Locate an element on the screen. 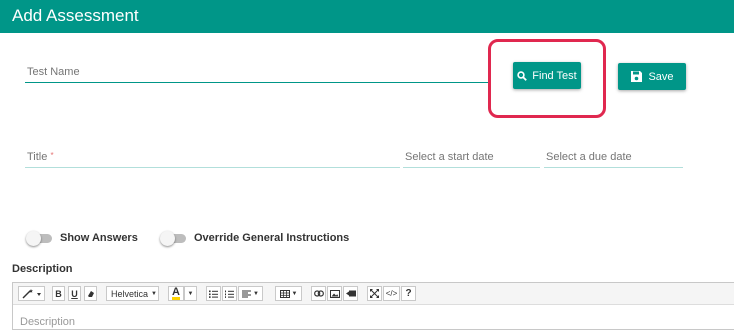  save-button: Save is located at coordinates (652, 76).